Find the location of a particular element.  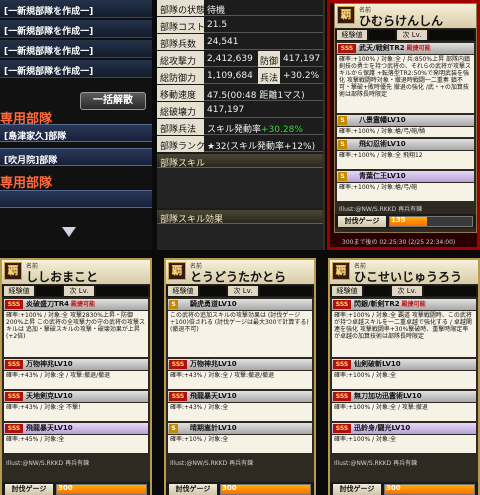

skill-1-name: 武天/戦剣TR2 is located at coordinates (382, 48).